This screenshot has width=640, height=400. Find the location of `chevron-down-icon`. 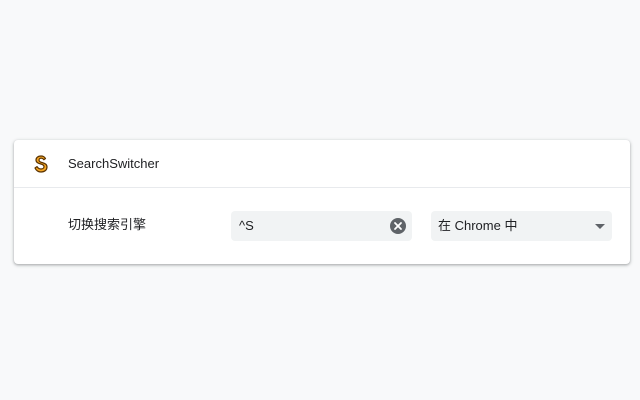

chevron-down-icon is located at coordinates (600, 226).